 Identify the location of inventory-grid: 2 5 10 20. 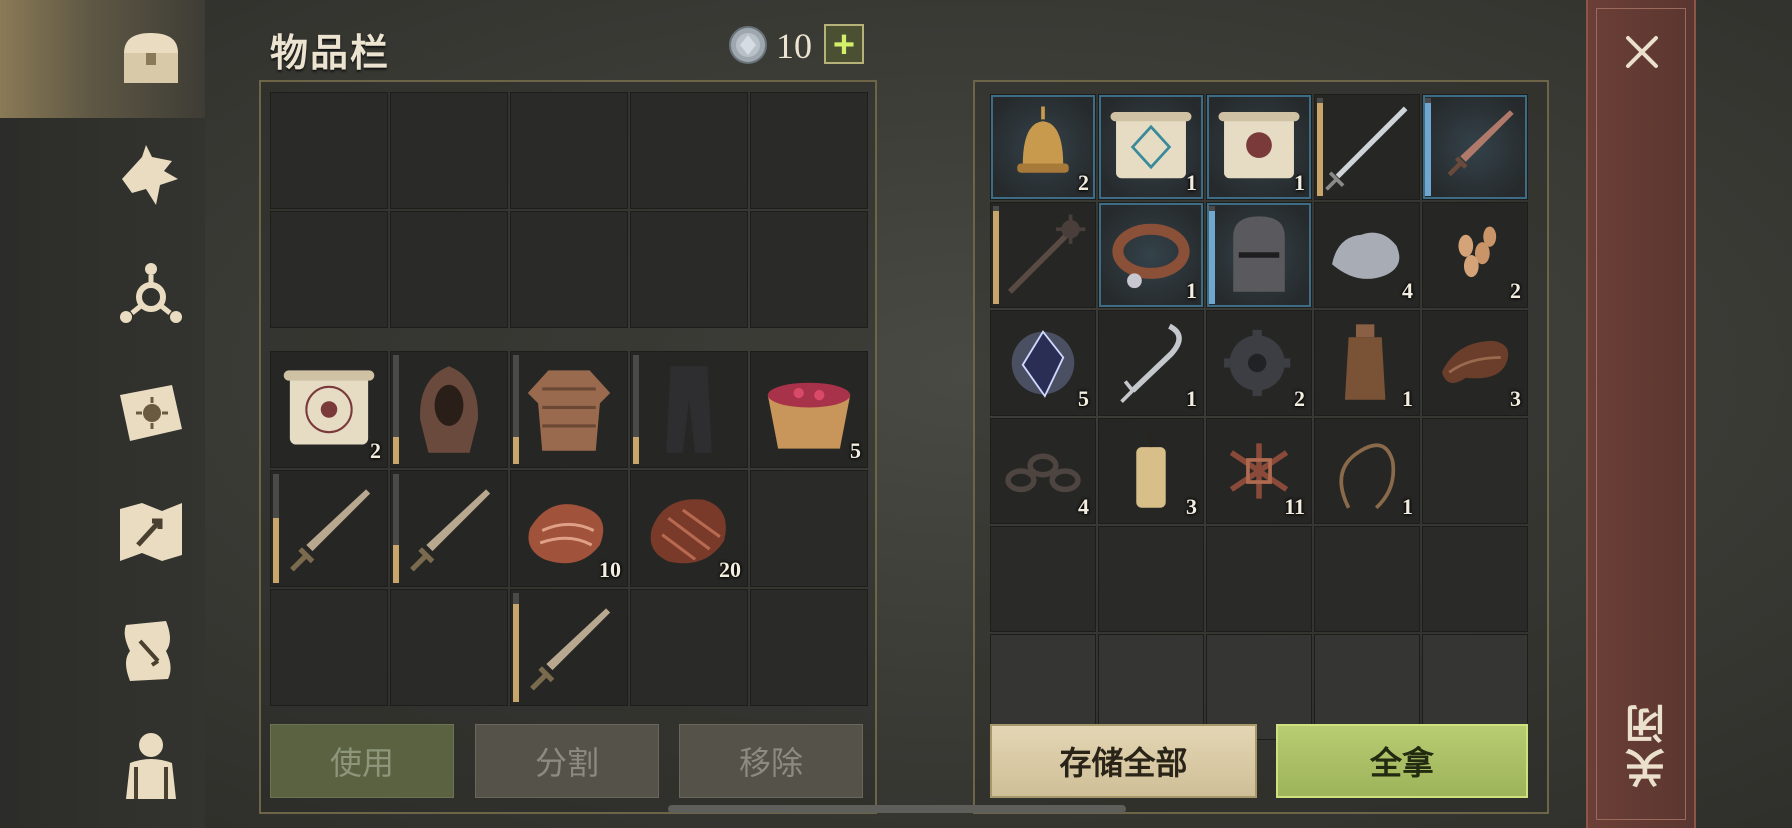
(569, 528).